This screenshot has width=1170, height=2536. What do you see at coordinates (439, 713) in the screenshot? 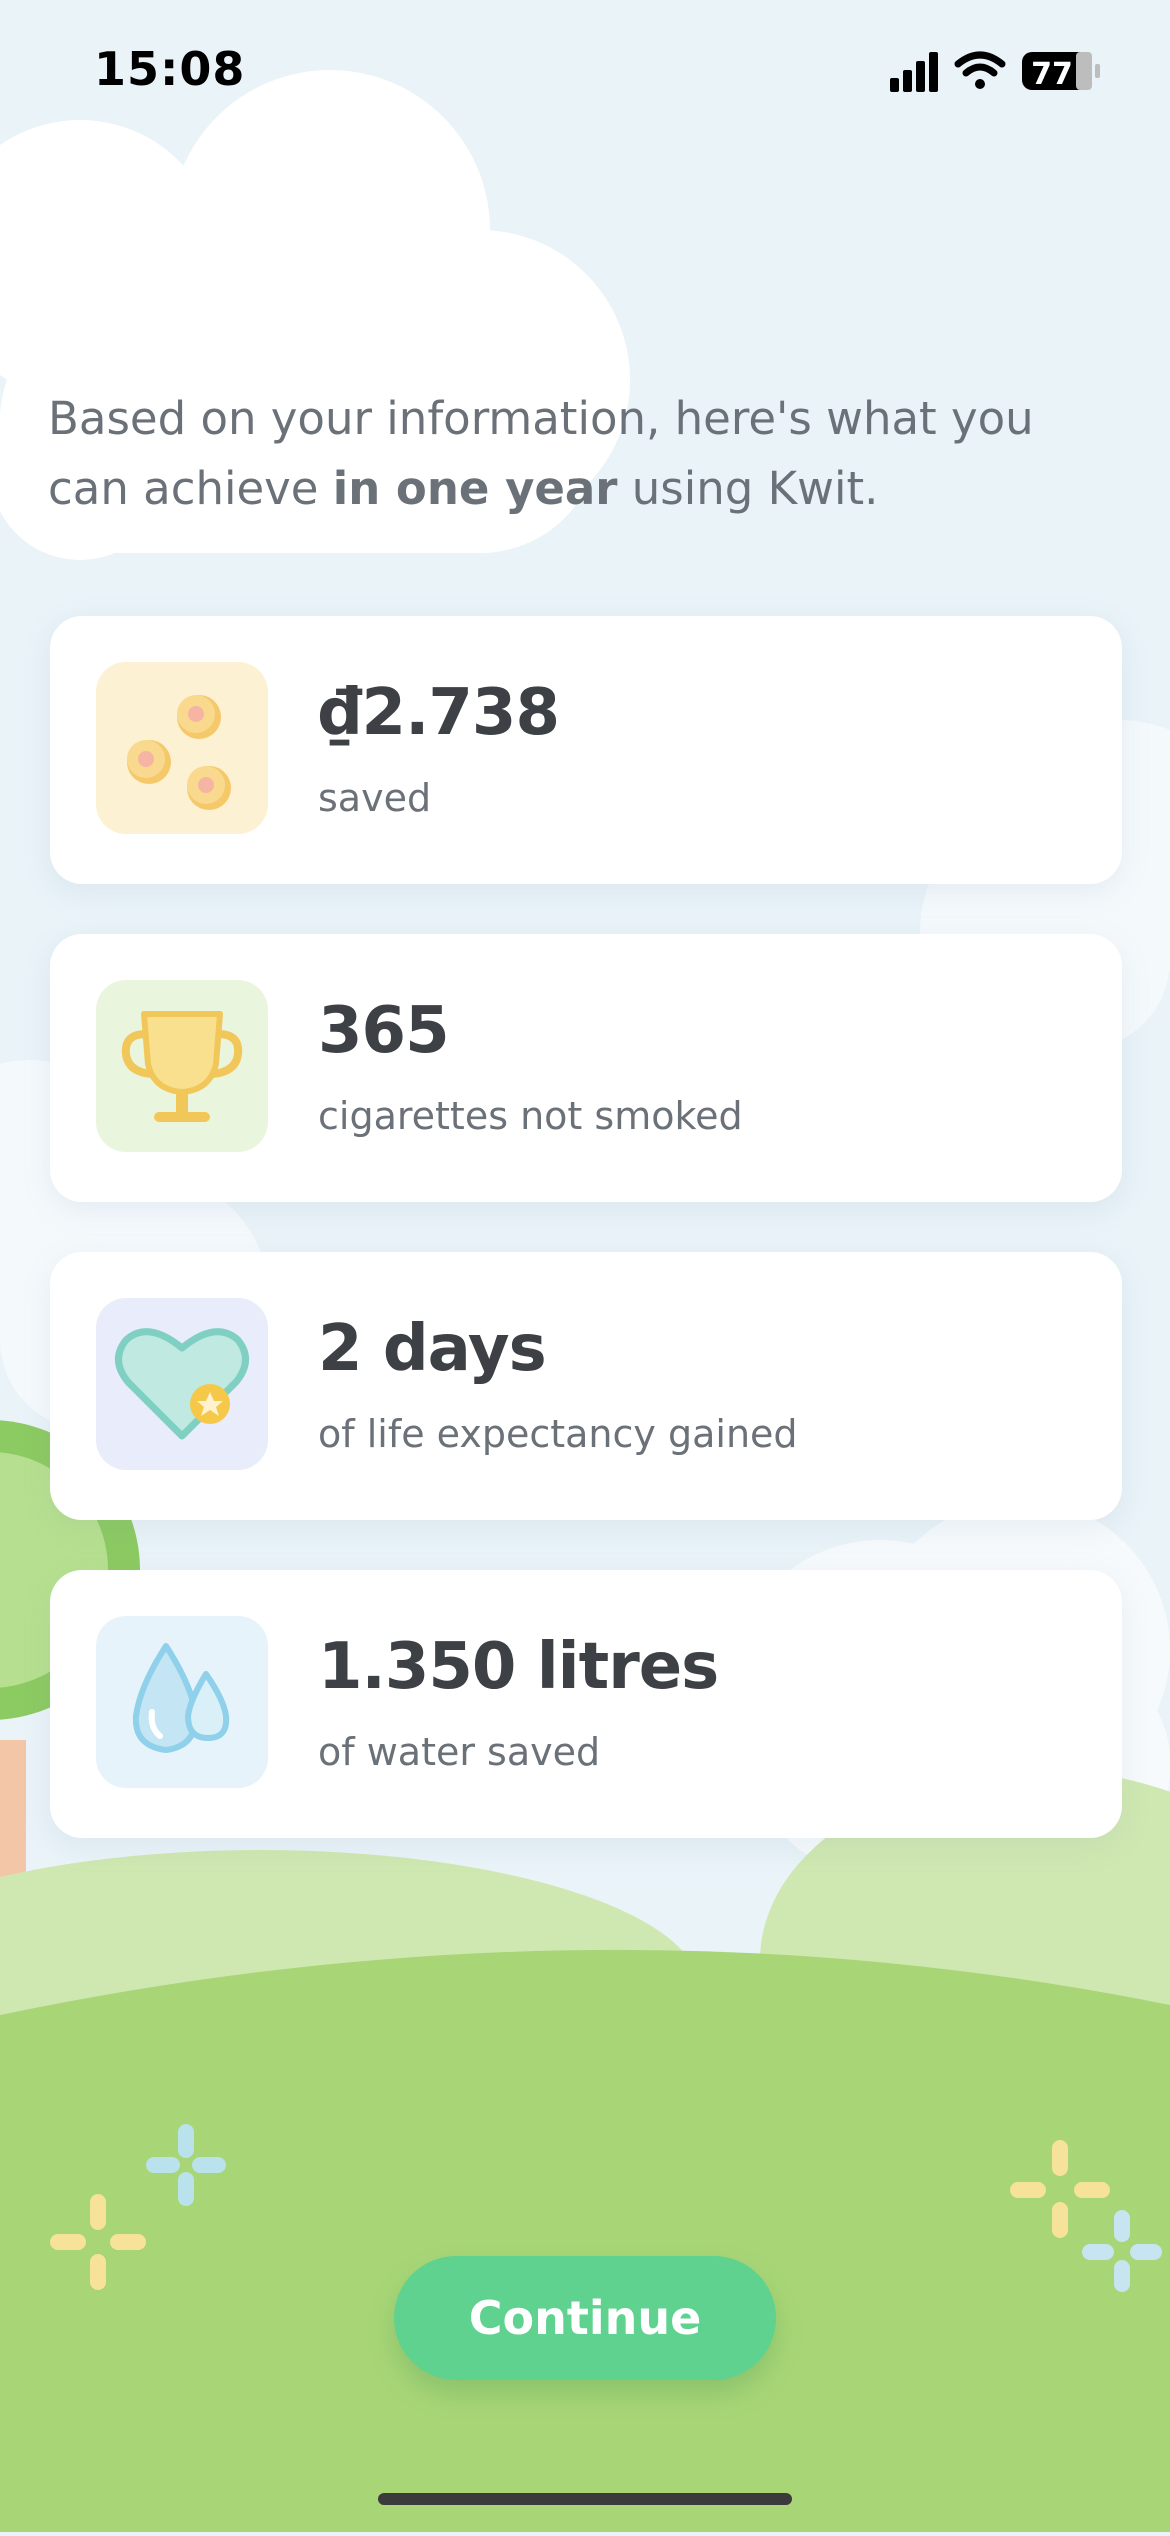
I see `money-saved-value: ₫2.738` at bounding box center [439, 713].